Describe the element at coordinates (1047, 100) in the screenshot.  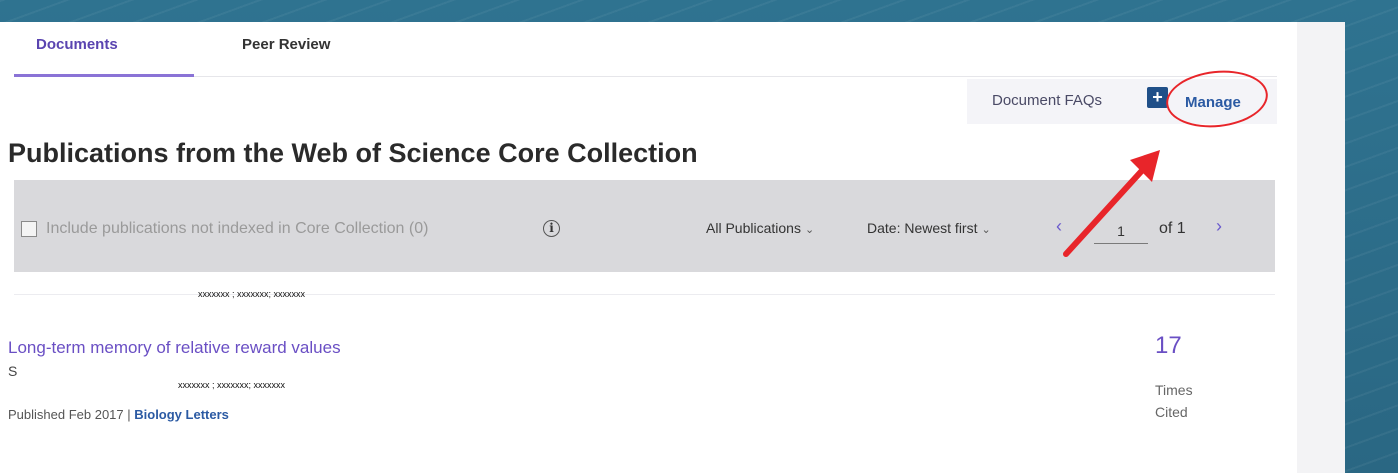
I see `document-faqs-link: Document FAQs` at that location.